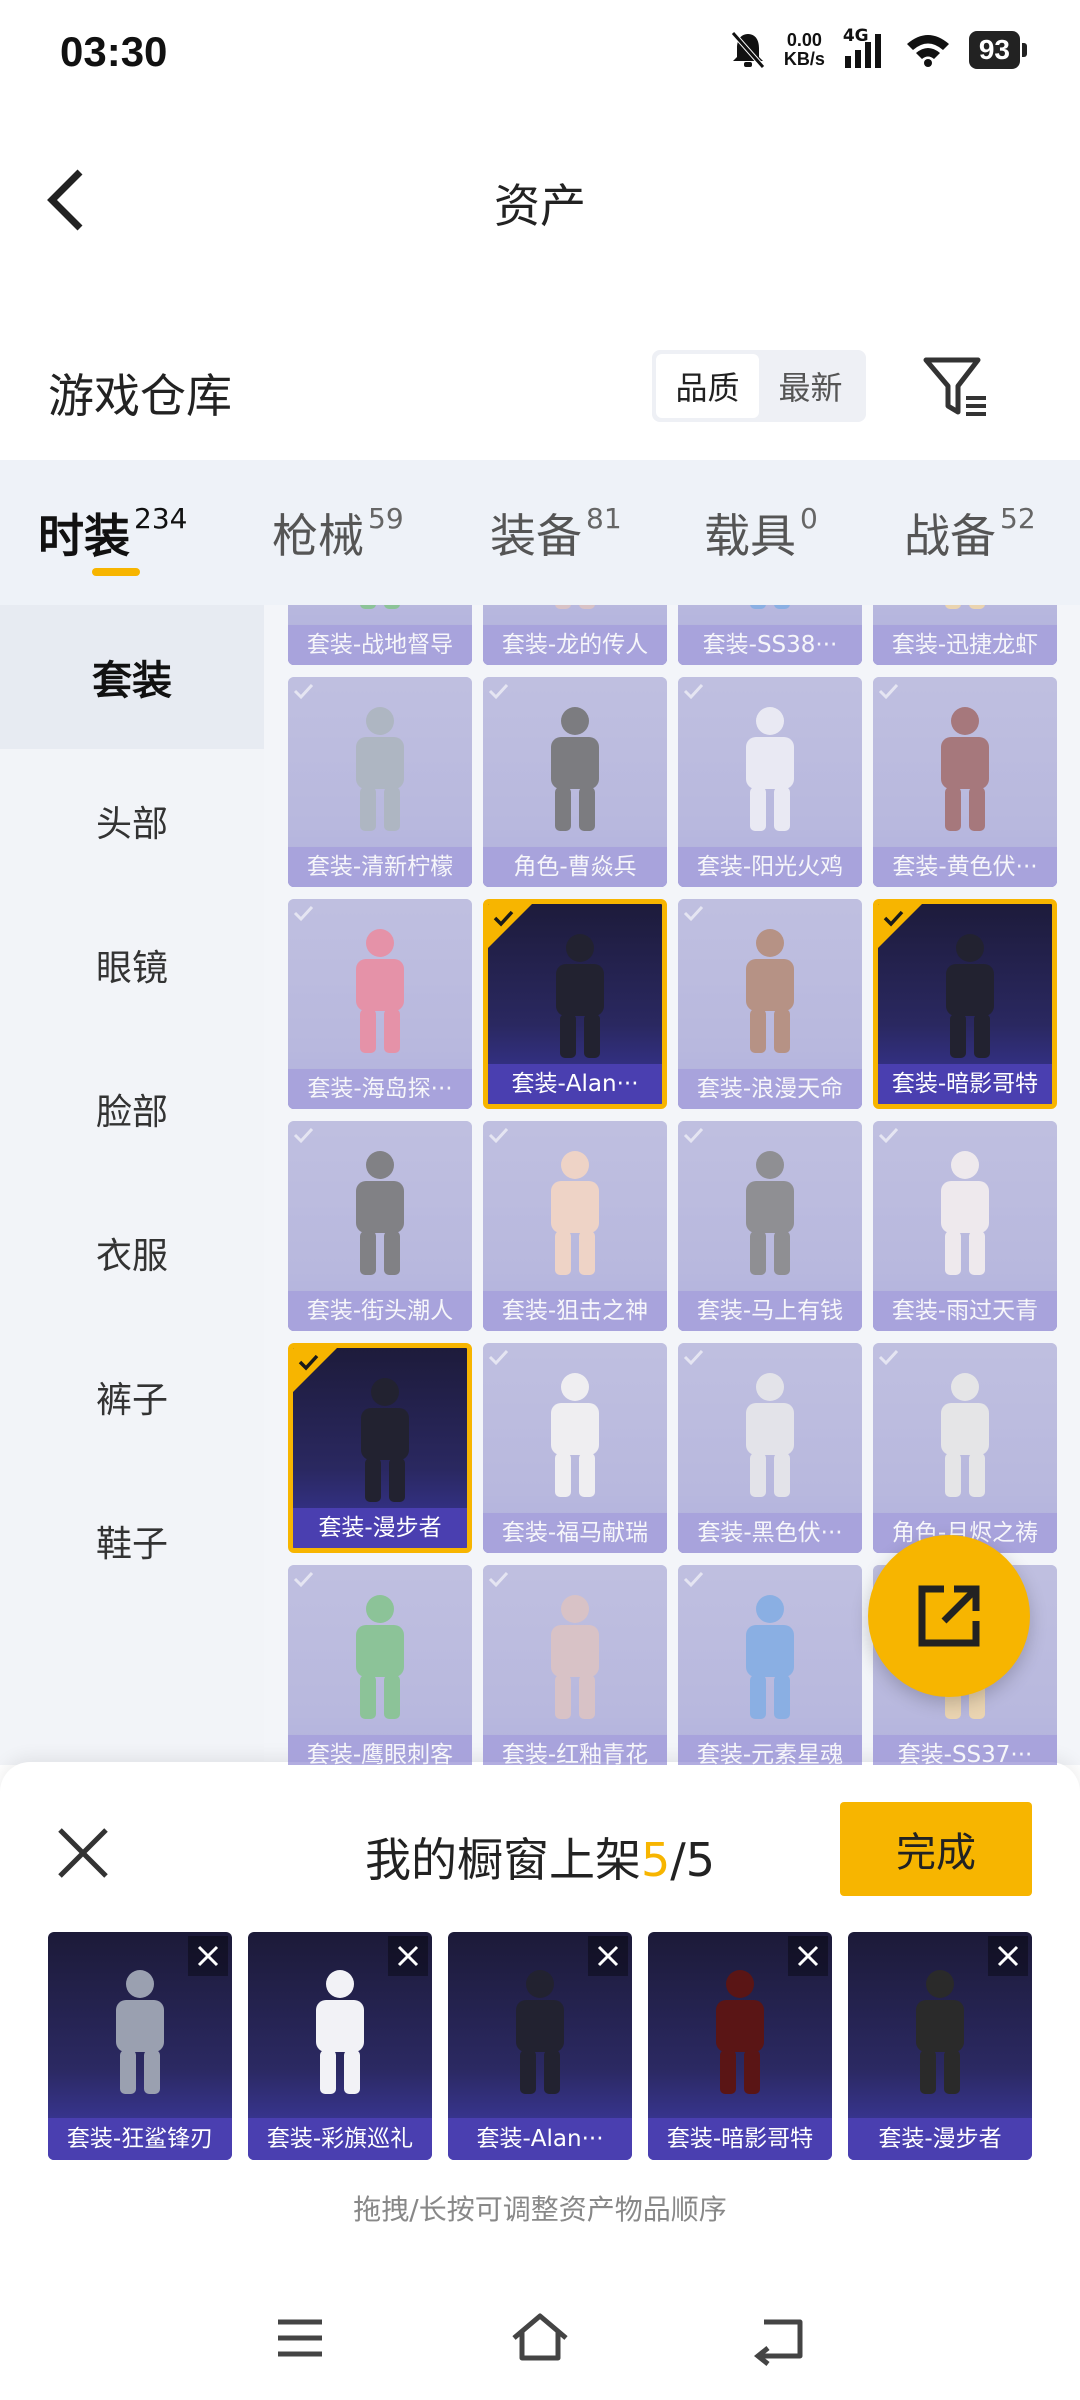  Describe the element at coordinates (770, 1004) in the screenshot. I see `item-card: 套装-浪漫天命` at that location.